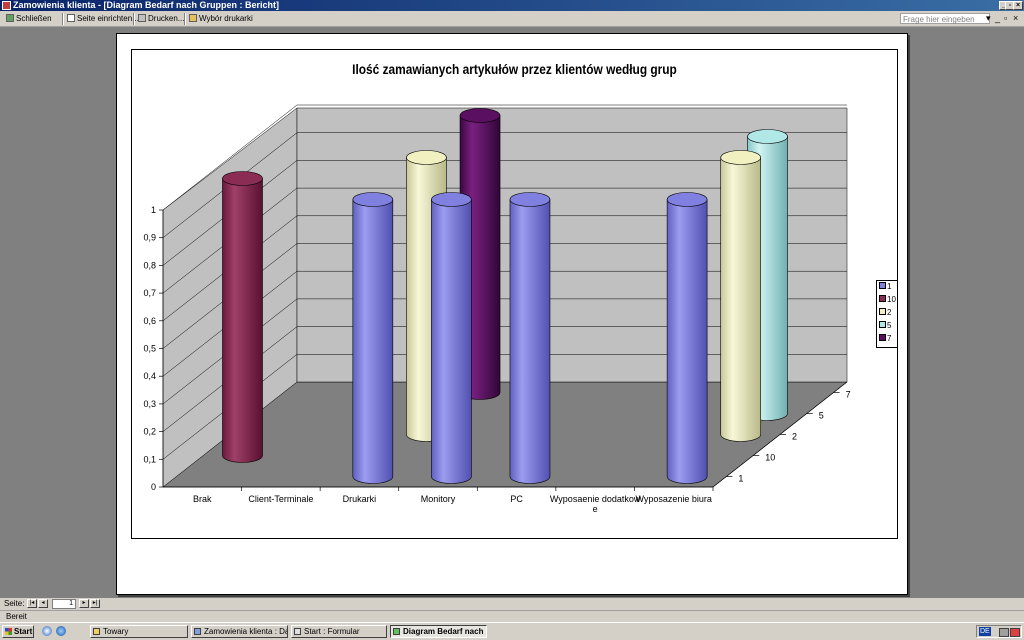  Describe the element at coordinates (1015, 632) in the screenshot. I see `tray-status-icon` at that location.